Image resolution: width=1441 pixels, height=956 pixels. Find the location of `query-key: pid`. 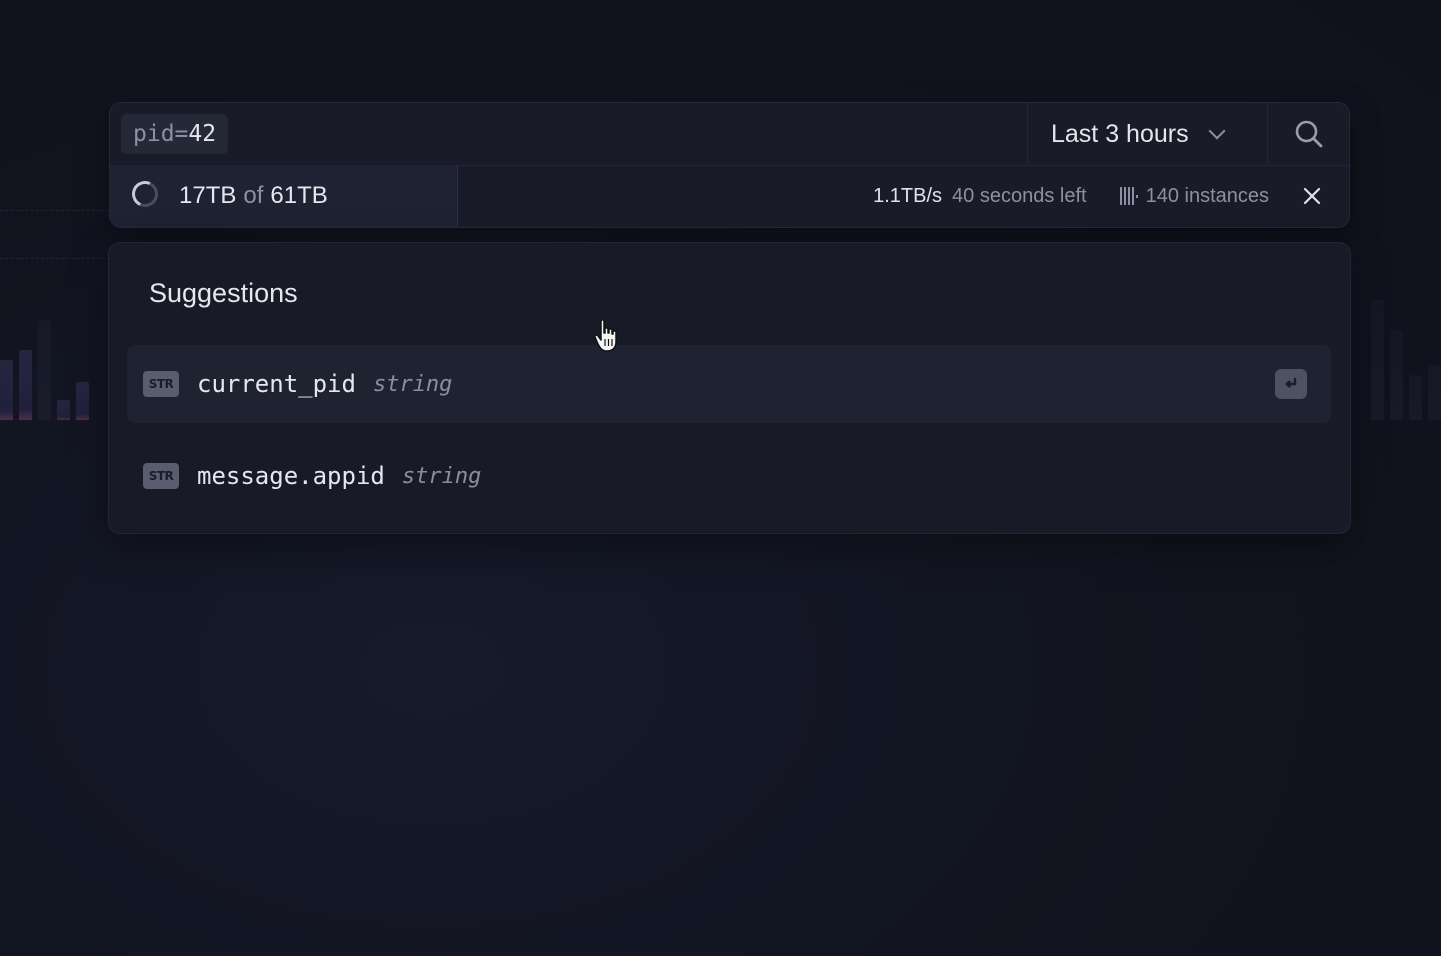

query-key: pid is located at coordinates (154, 134).